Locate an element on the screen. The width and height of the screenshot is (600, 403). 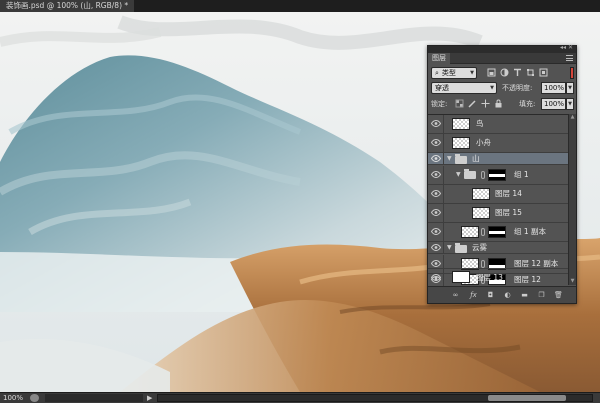
layer-row-group-1: ▼ 组 1 is located at coordinates (498, 175).